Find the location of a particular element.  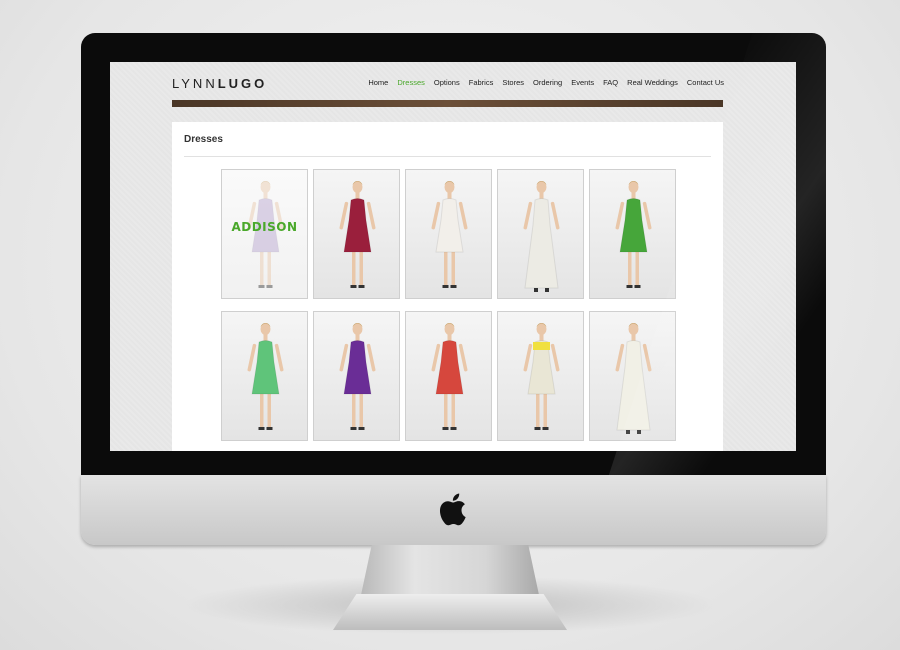

stand-neck is located at coordinates (450, 570).